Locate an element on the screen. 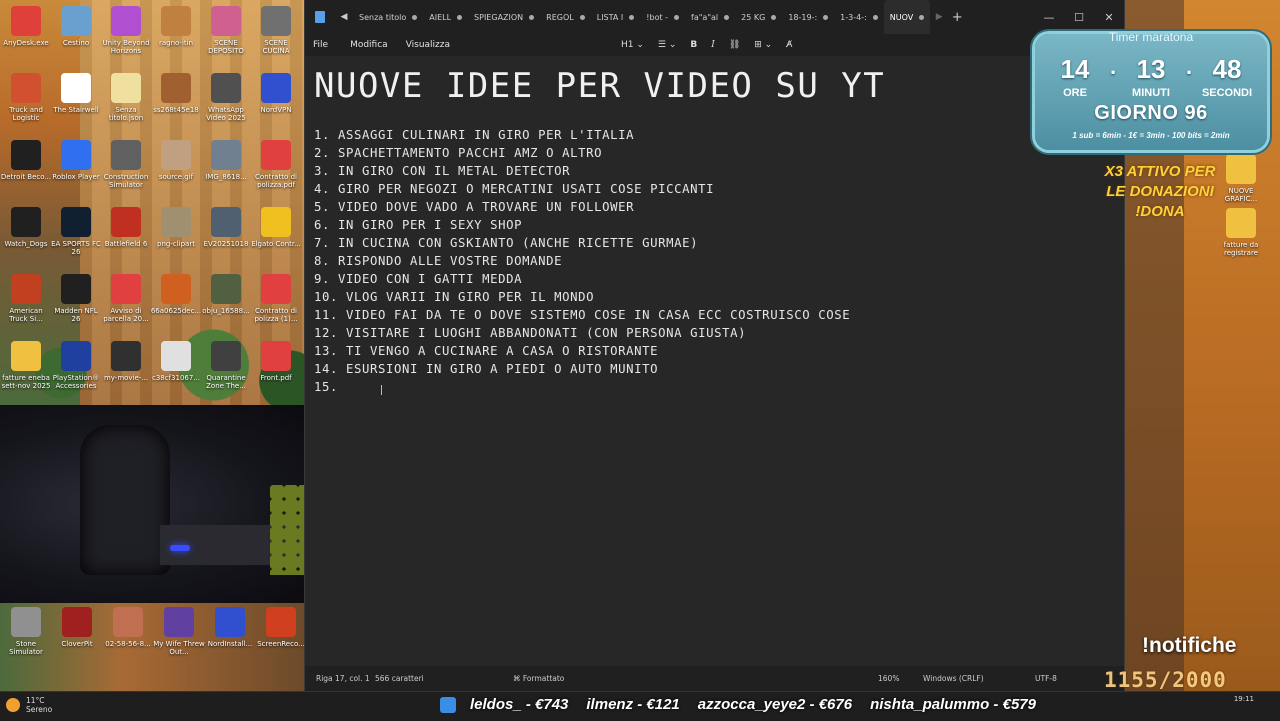 The height and width of the screenshot is (721, 1280). tab-fa-a-al: fa"a"al is located at coordinates (710, 17).